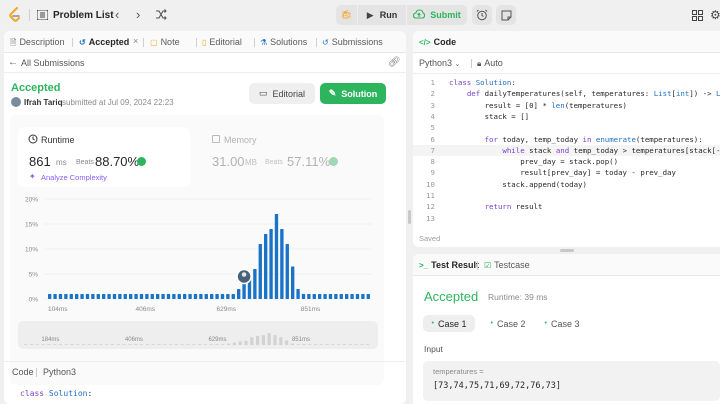 Image resolution: width=720 pixels, height=404 pixels. What do you see at coordinates (566, 184) in the screenshot?
I see `code-line: 10 stack.append(today)` at bounding box center [566, 184].